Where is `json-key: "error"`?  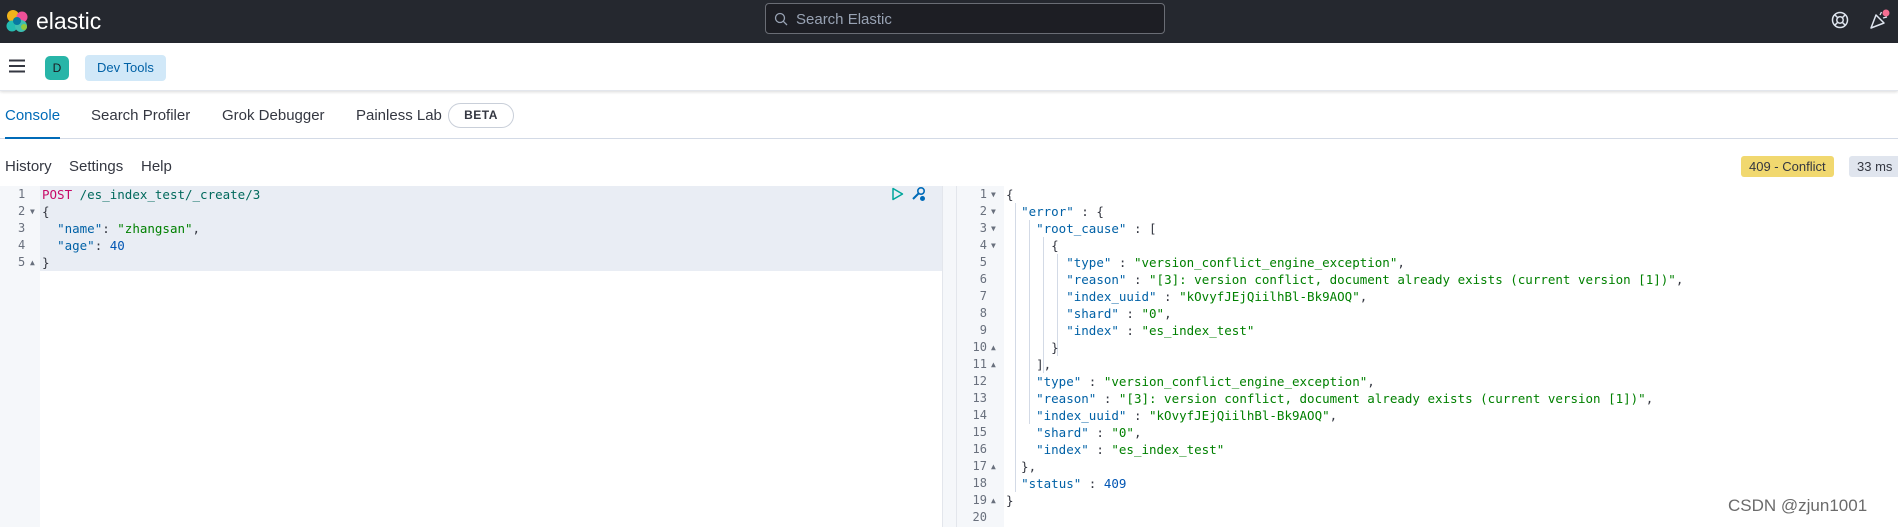
json-key: "error" is located at coordinates (1047, 211).